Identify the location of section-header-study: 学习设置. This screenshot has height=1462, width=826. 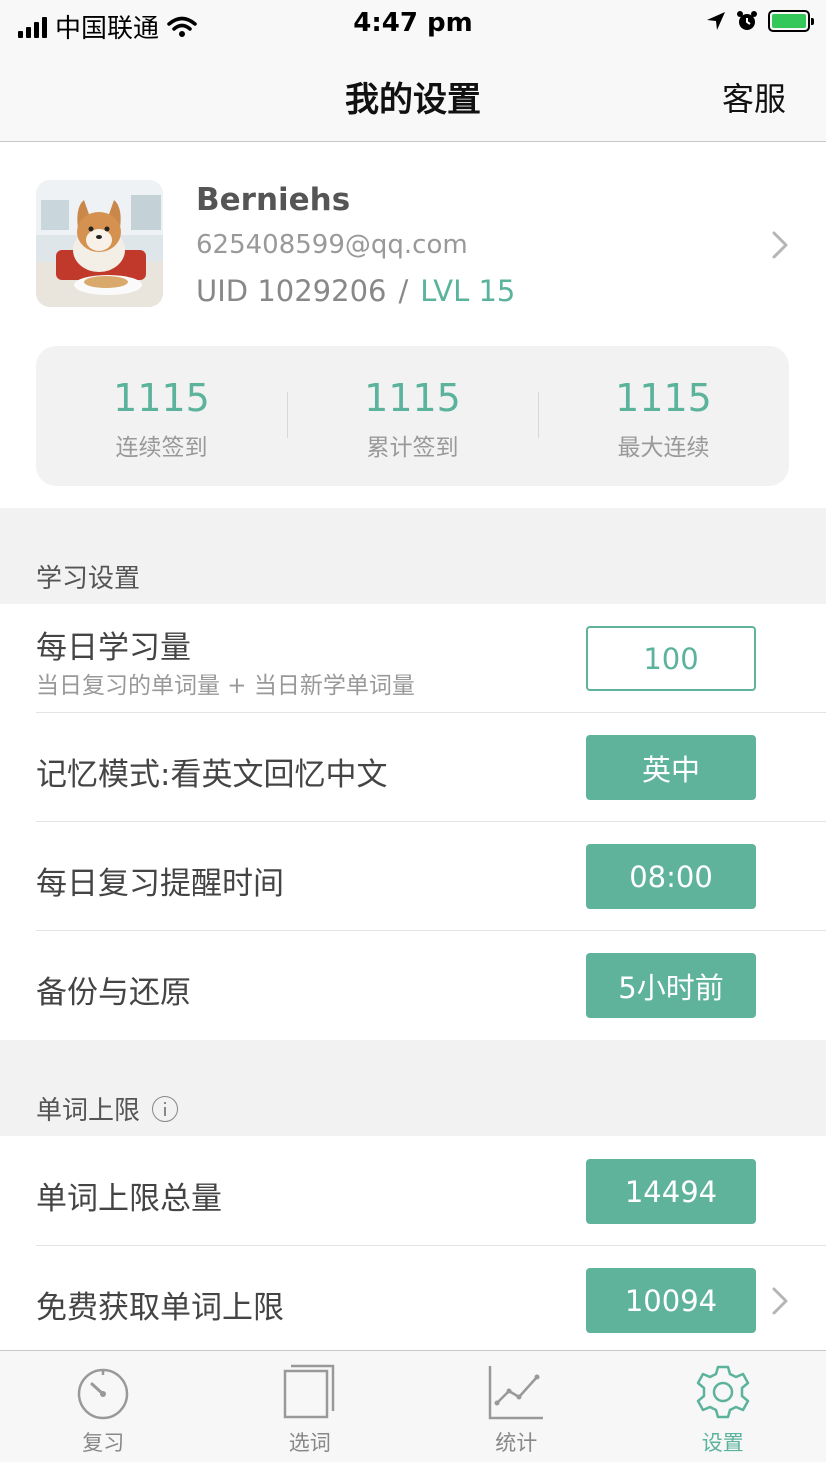
(413, 556).